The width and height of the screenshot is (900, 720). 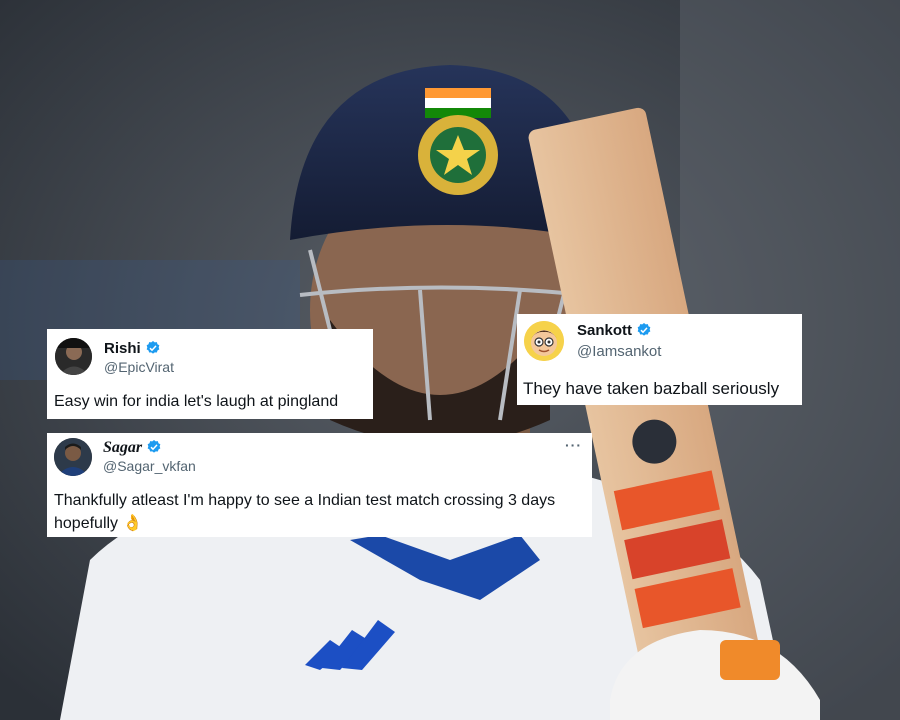 I want to click on display-name: Sagar, so click(x=132, y=448).